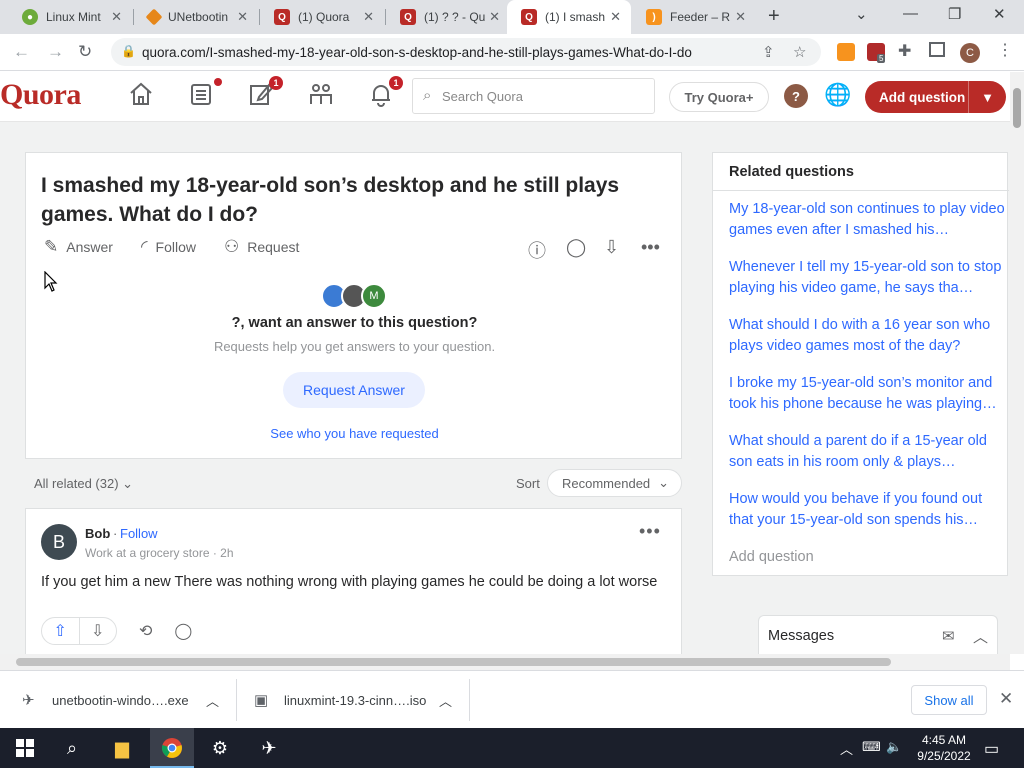 The image size is (1024, 768). I want to click on info-icon: ⓘ, so click(537, 250).